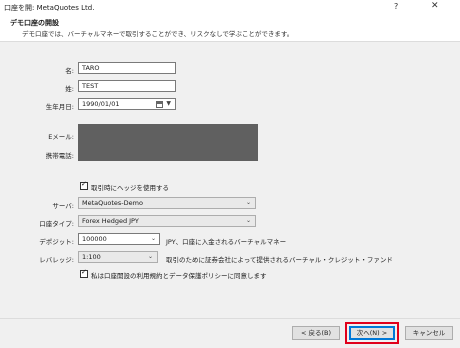  What do you see at coordinates (230, 7) in the screenshot?
I see `title-bar: 口座を開: MetaQuotes Ltd. ? ✕` at bounding box center [230, 7].